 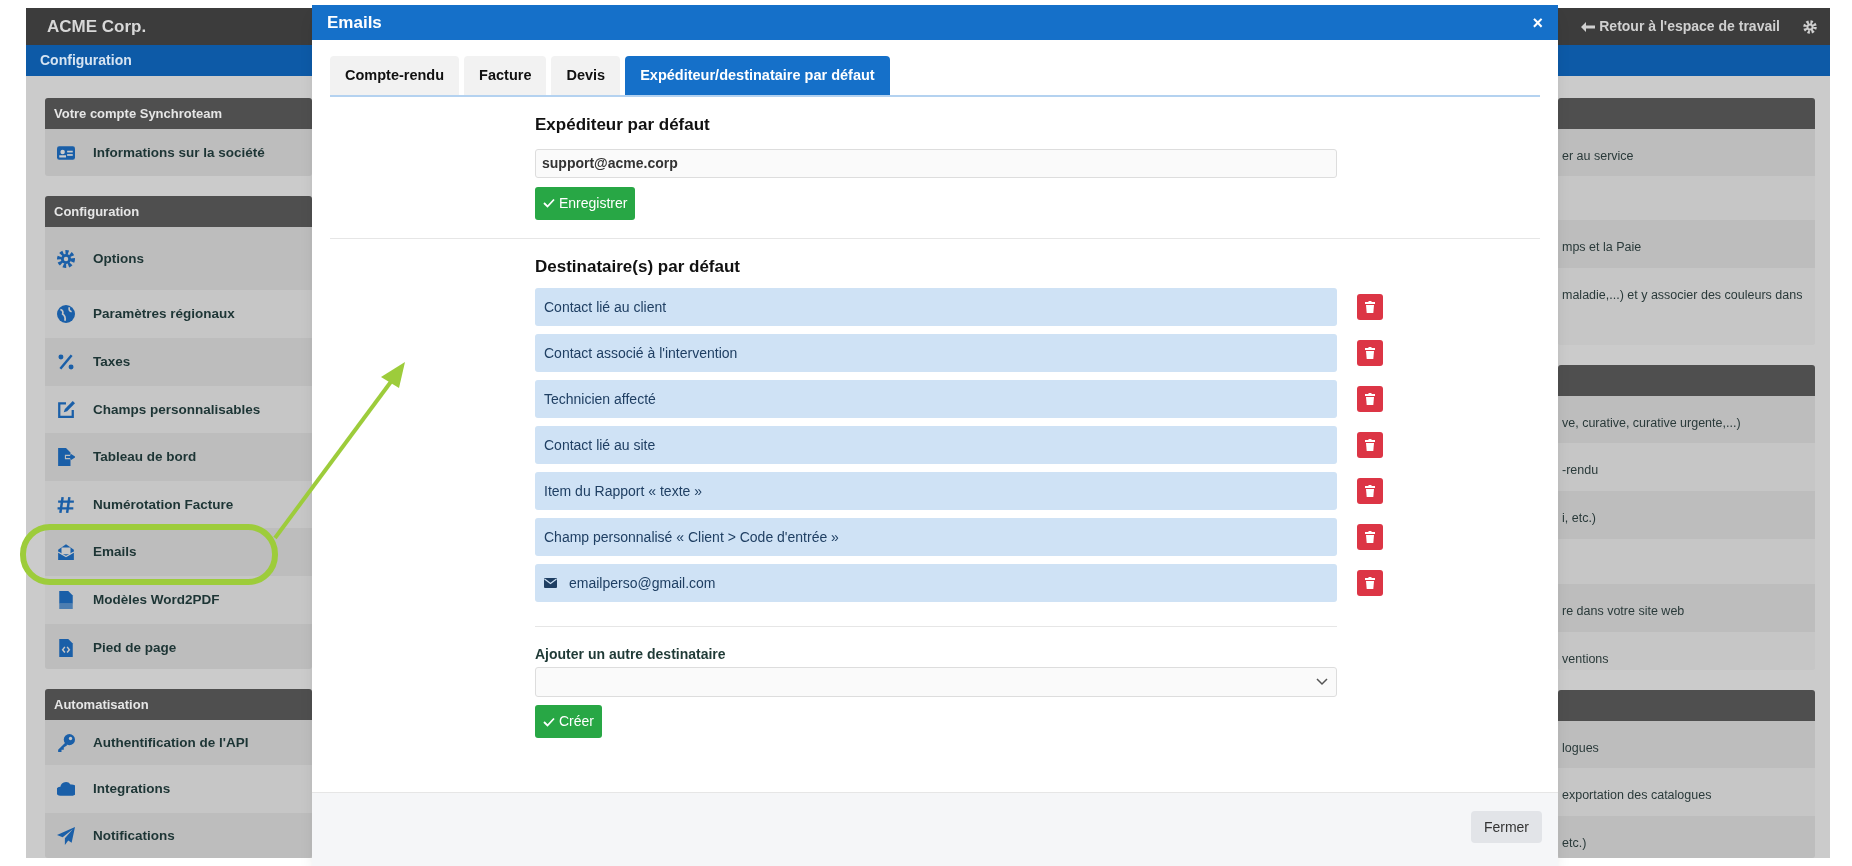 I want to click on item-description: er au service, so click(x=1598, y=156).